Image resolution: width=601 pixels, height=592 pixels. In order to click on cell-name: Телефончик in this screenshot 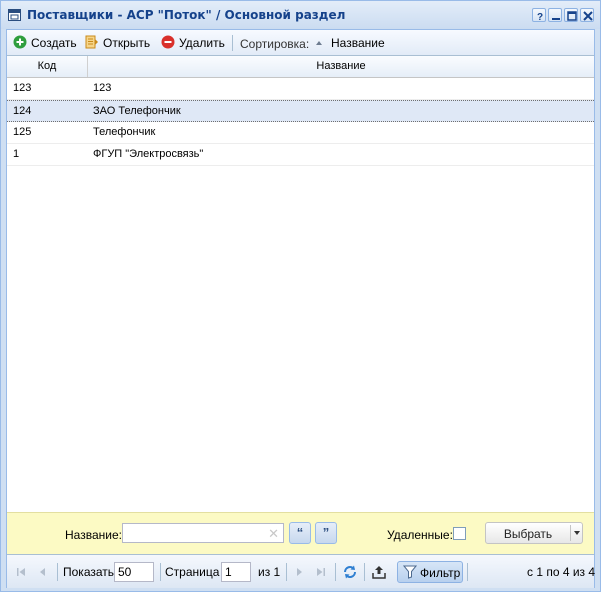, I will do `click(124, 132)`.